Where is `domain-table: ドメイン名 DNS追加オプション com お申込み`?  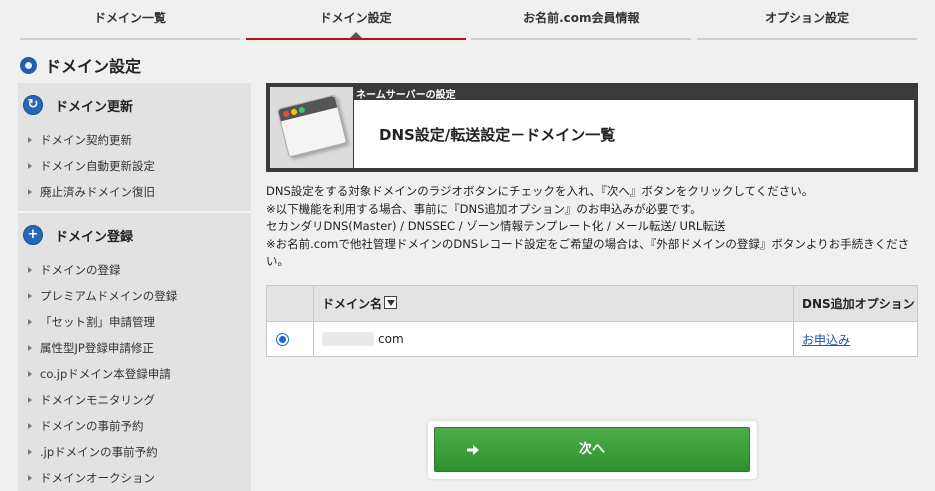
domain-table: ドメイン名 DNS追加オプション com お申込み is located at coordinates (592, 321).